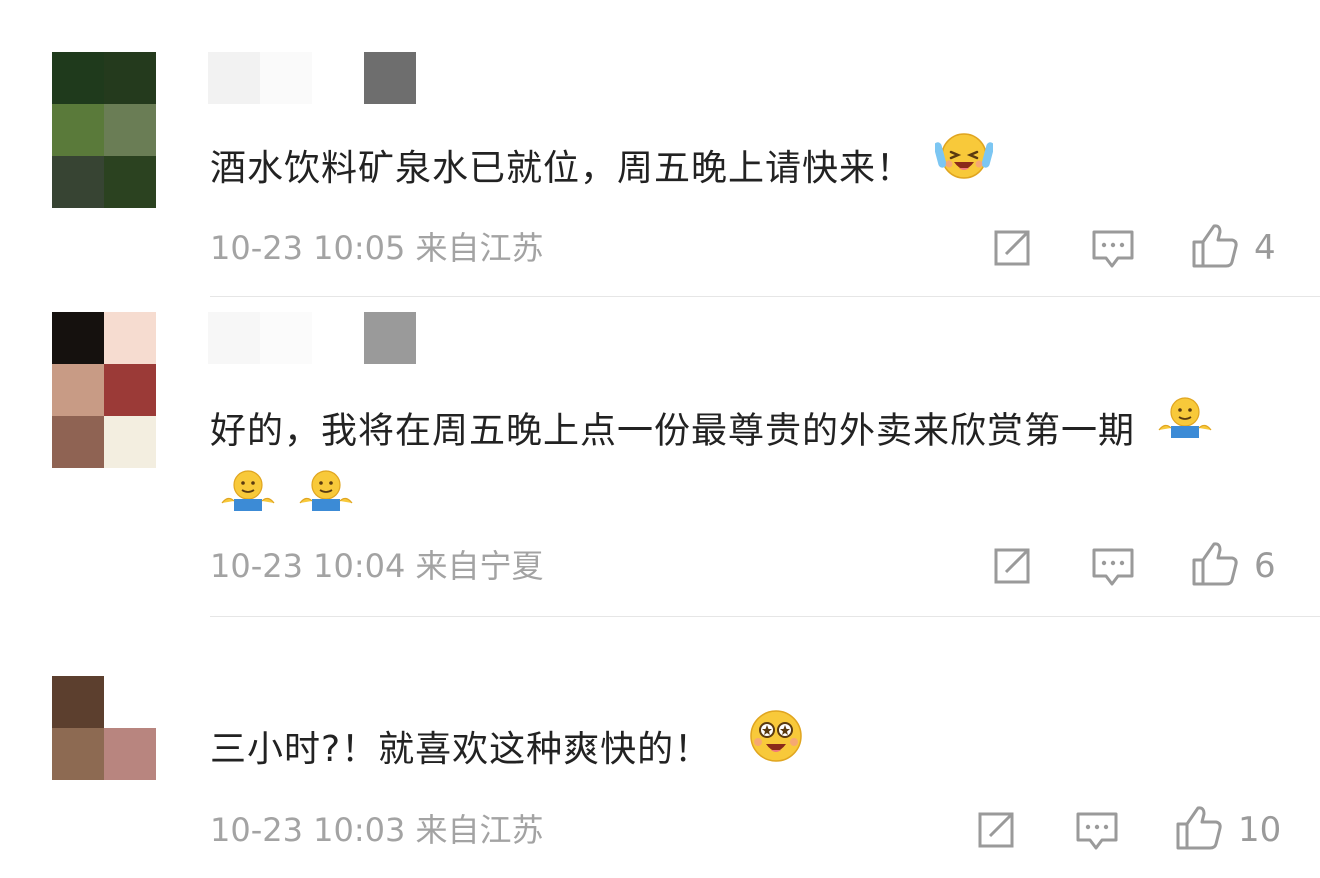 This screenshot has width=1320, height=878. What do you see at coordinates (1265, 248) in the screenshot?
I see `like-count: 4` at bounding box center [1265, 248].